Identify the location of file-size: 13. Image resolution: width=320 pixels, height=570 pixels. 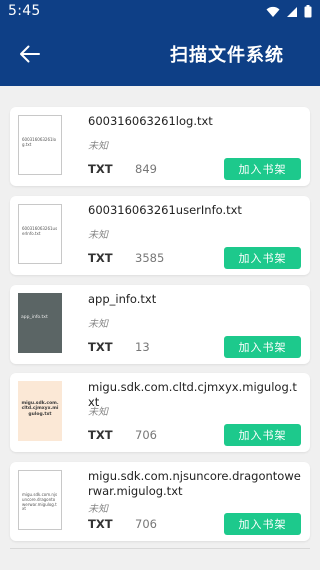
(142, 347).